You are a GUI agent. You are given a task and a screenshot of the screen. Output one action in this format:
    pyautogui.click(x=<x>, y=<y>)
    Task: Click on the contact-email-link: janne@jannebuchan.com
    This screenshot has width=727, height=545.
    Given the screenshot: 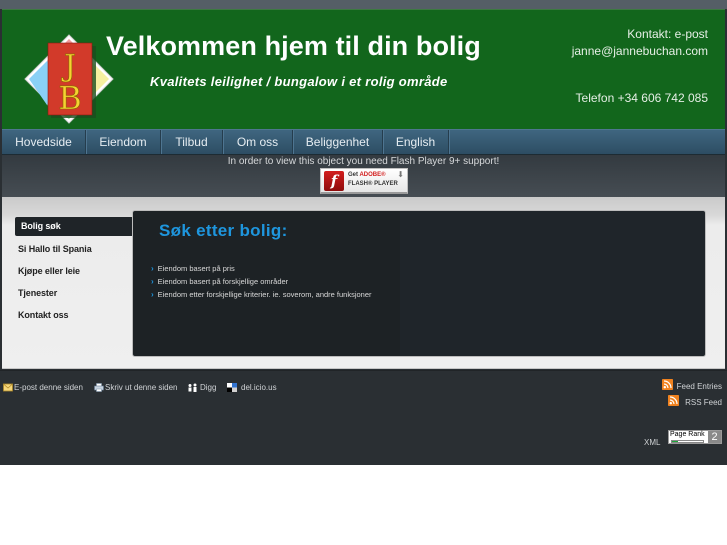 What is the action you would take?
    pyautogui.click(x=640, y=51)
    